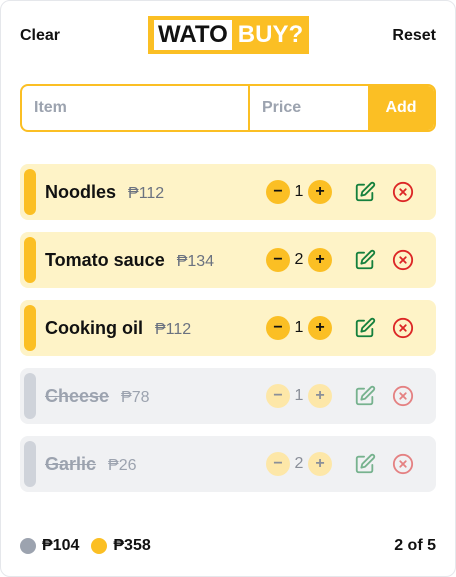 The image size is (456, 577). I want to click on list-item: Garlic ₱26 − 2 +, so click(228, 464).